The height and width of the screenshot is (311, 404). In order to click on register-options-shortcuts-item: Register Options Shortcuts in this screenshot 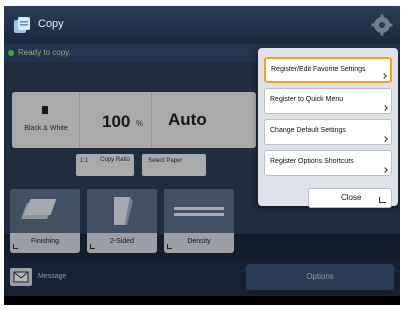, I will do `click(328, 163)`.